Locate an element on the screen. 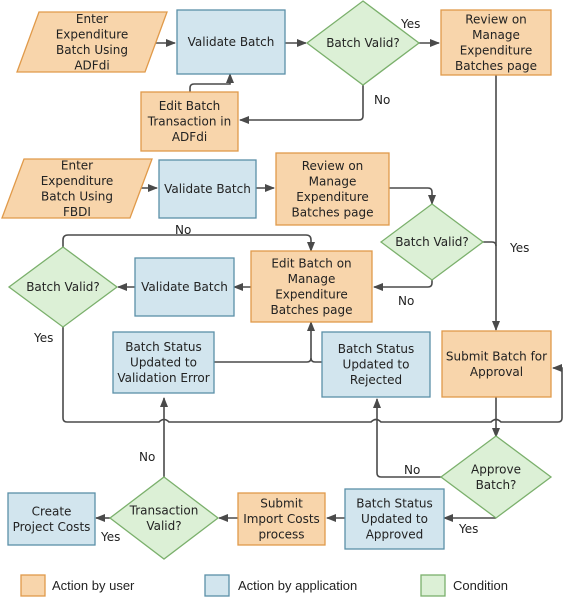 The width and height of the screenshot is (574, 599). edge-valid-2-no-to-edit is located at coordinates (403, 285).